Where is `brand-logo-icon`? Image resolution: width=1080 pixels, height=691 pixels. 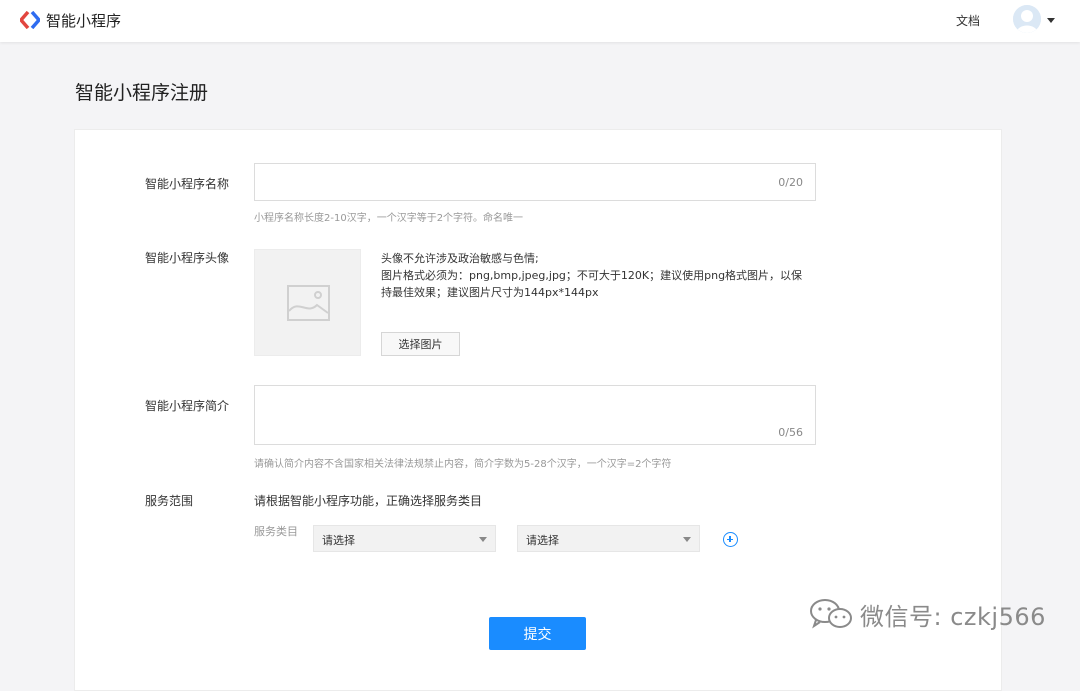 brand-logo-icon is located at coordinates (30, 20).